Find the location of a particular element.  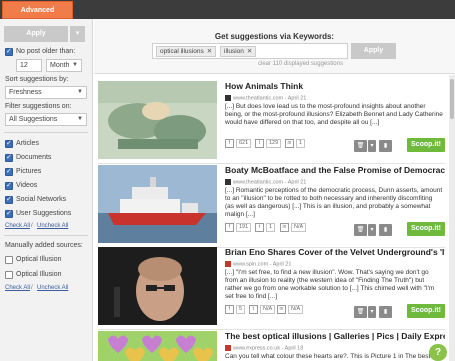

keyword-tag: optical illusions ✕ is located at coordinates (186, 51).